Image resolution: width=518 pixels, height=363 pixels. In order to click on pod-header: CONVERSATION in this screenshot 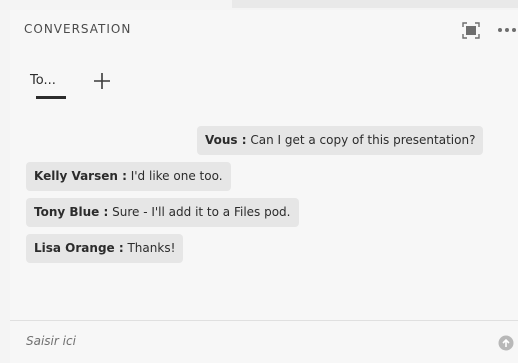, I will do `click(264, 30)`.